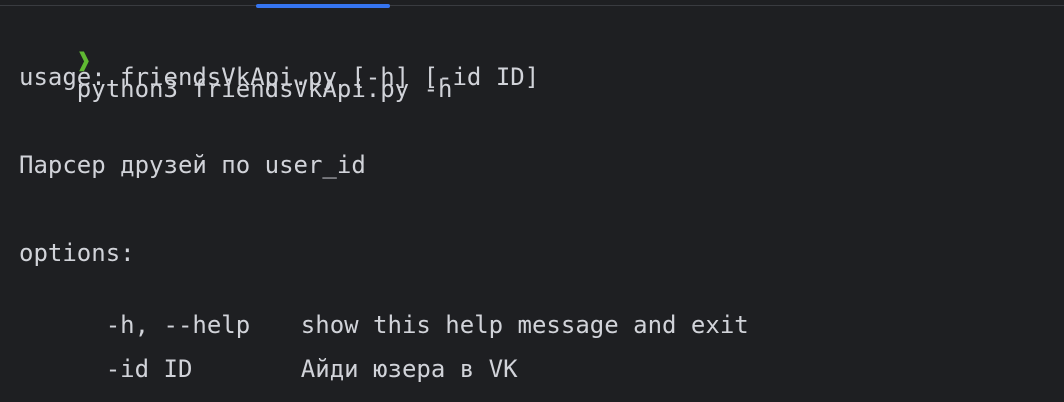 This screenshot has height=402, width=1064. Describe the element at coordinates (77, 253) in the screenshot. I see `options-header: options:` at that location.